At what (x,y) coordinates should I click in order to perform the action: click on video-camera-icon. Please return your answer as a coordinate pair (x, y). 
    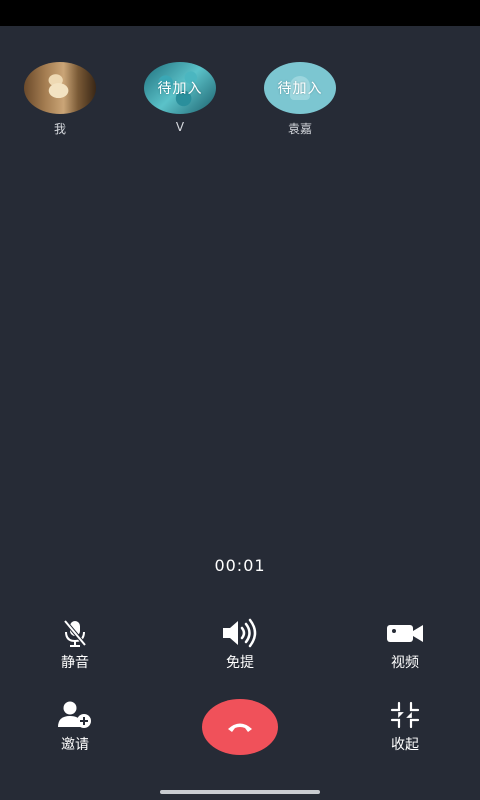
    Looking at the image, I should click on (405, 633).